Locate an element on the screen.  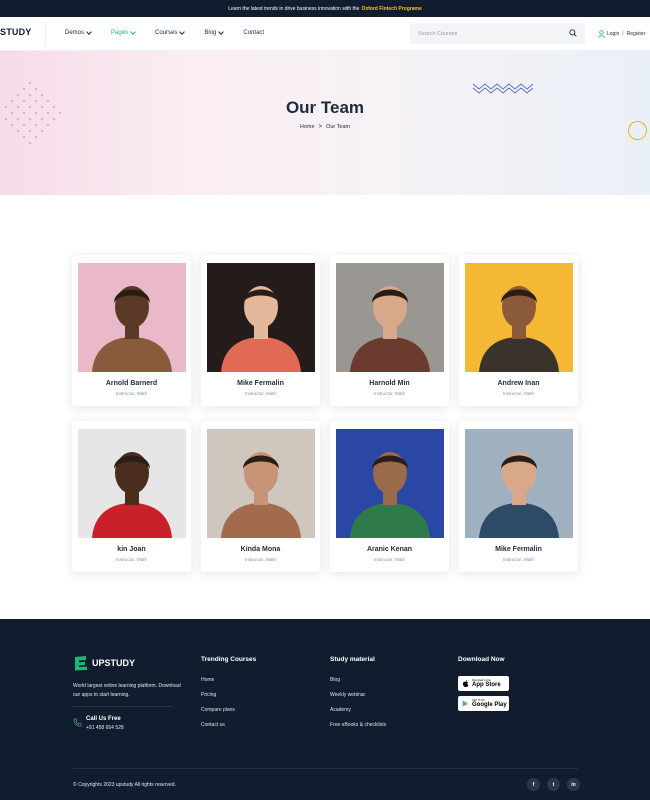
social-links: f t in is located at coordinates (553, 784).